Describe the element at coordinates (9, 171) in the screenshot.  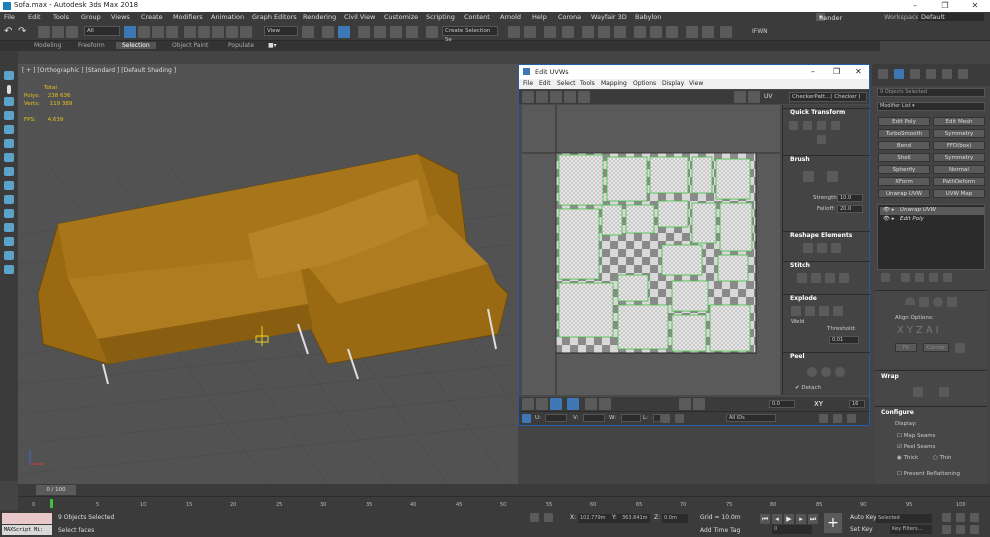
I see `systems-icon` at that location.